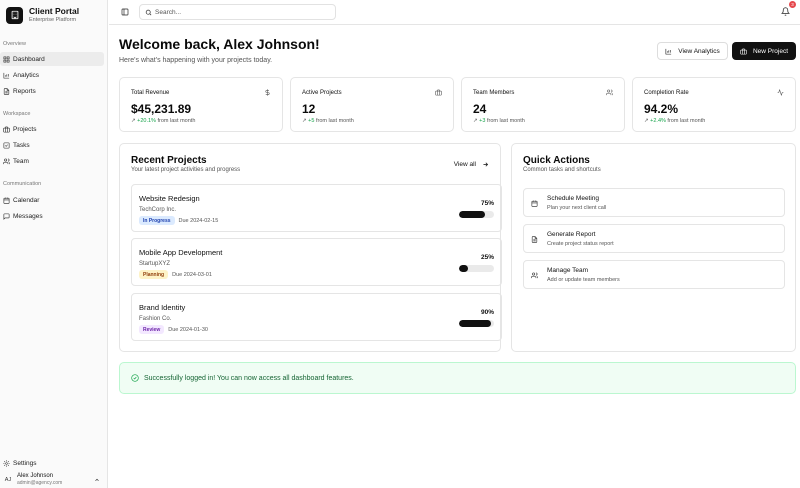  Describe the element at coordinates (192, 274) in the screenshot. I see `project-due-date: Due 2024-03-01` at that location.